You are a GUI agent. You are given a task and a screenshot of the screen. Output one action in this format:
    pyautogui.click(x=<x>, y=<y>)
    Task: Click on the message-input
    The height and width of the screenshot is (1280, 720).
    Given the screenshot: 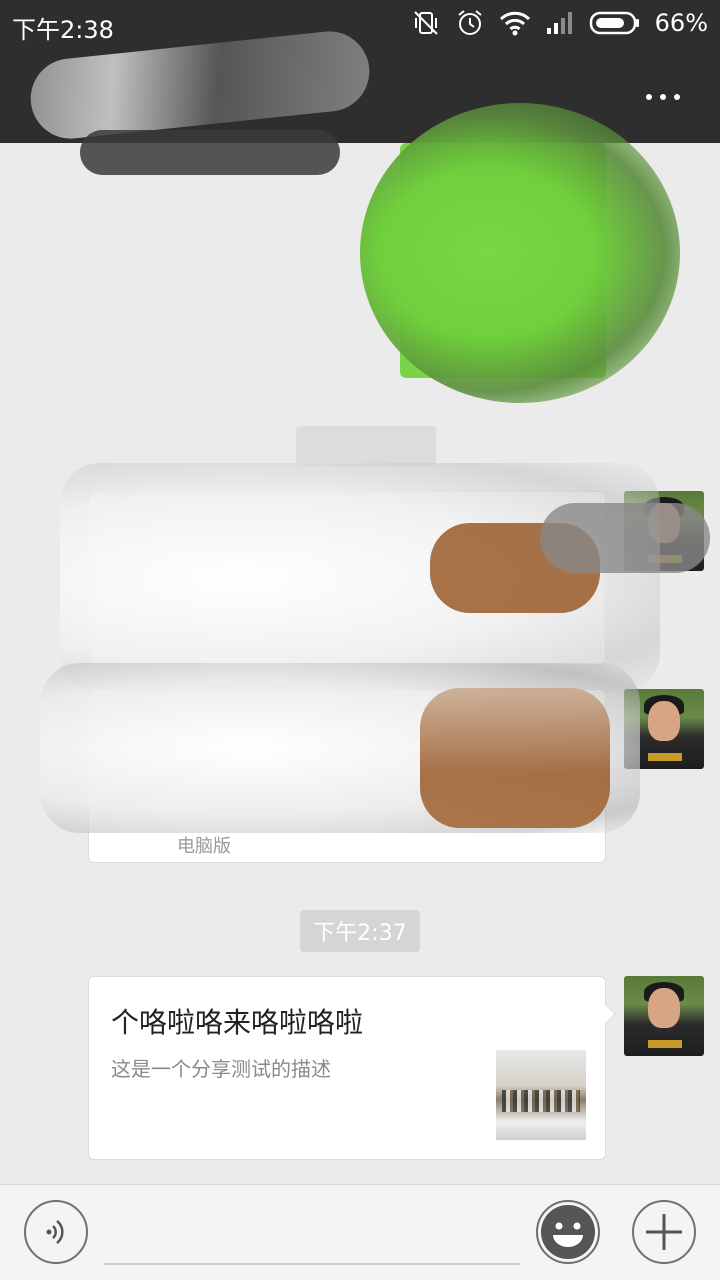 What is the action you would take?
    pyautogui.click(x=312, y=1234)
    